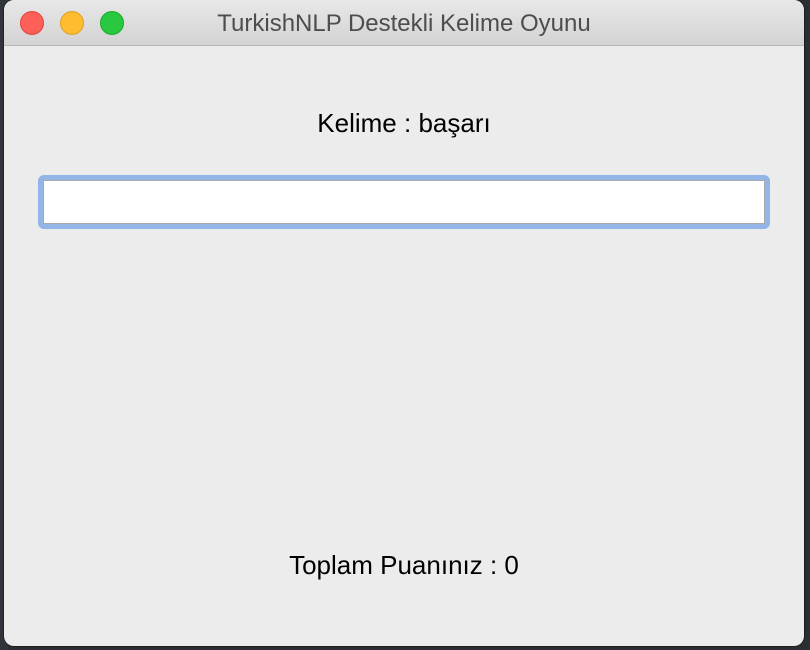 This screenshot has height=650, width=810. Describe the element at coordinates (404, 123) in the screenshot. I see `word-label: Kelime : başarı` at that location.